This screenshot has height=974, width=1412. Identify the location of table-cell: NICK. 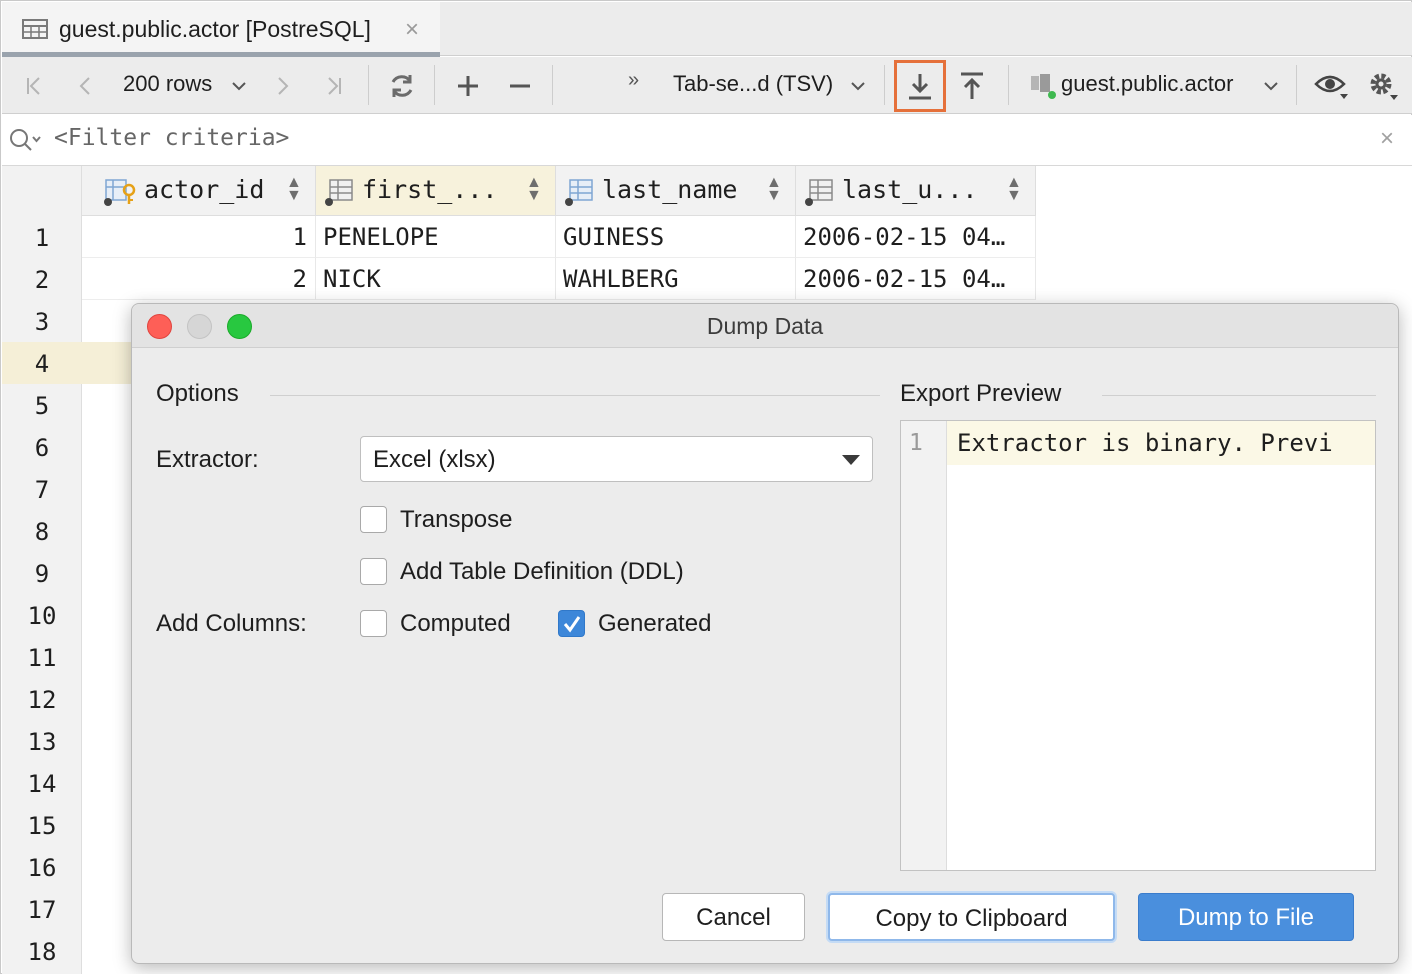
(436, 279).